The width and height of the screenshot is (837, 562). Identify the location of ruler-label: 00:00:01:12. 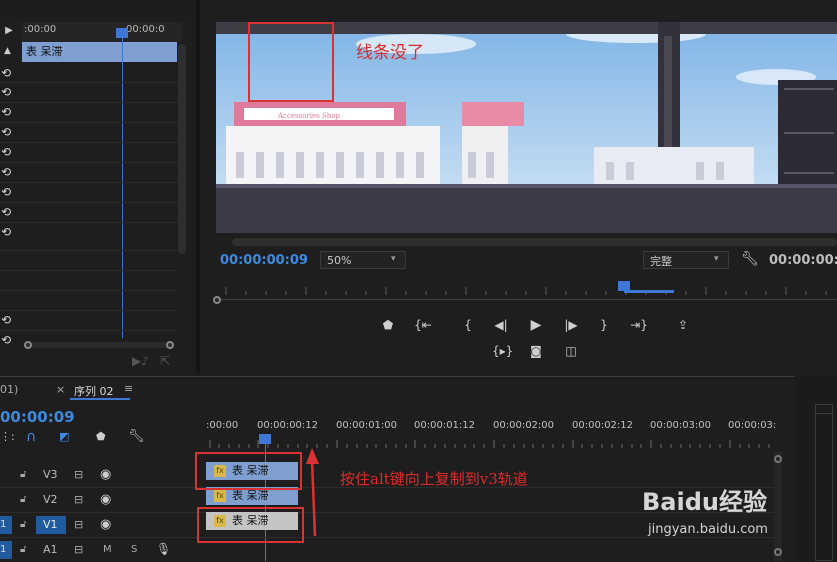
(445, 425).